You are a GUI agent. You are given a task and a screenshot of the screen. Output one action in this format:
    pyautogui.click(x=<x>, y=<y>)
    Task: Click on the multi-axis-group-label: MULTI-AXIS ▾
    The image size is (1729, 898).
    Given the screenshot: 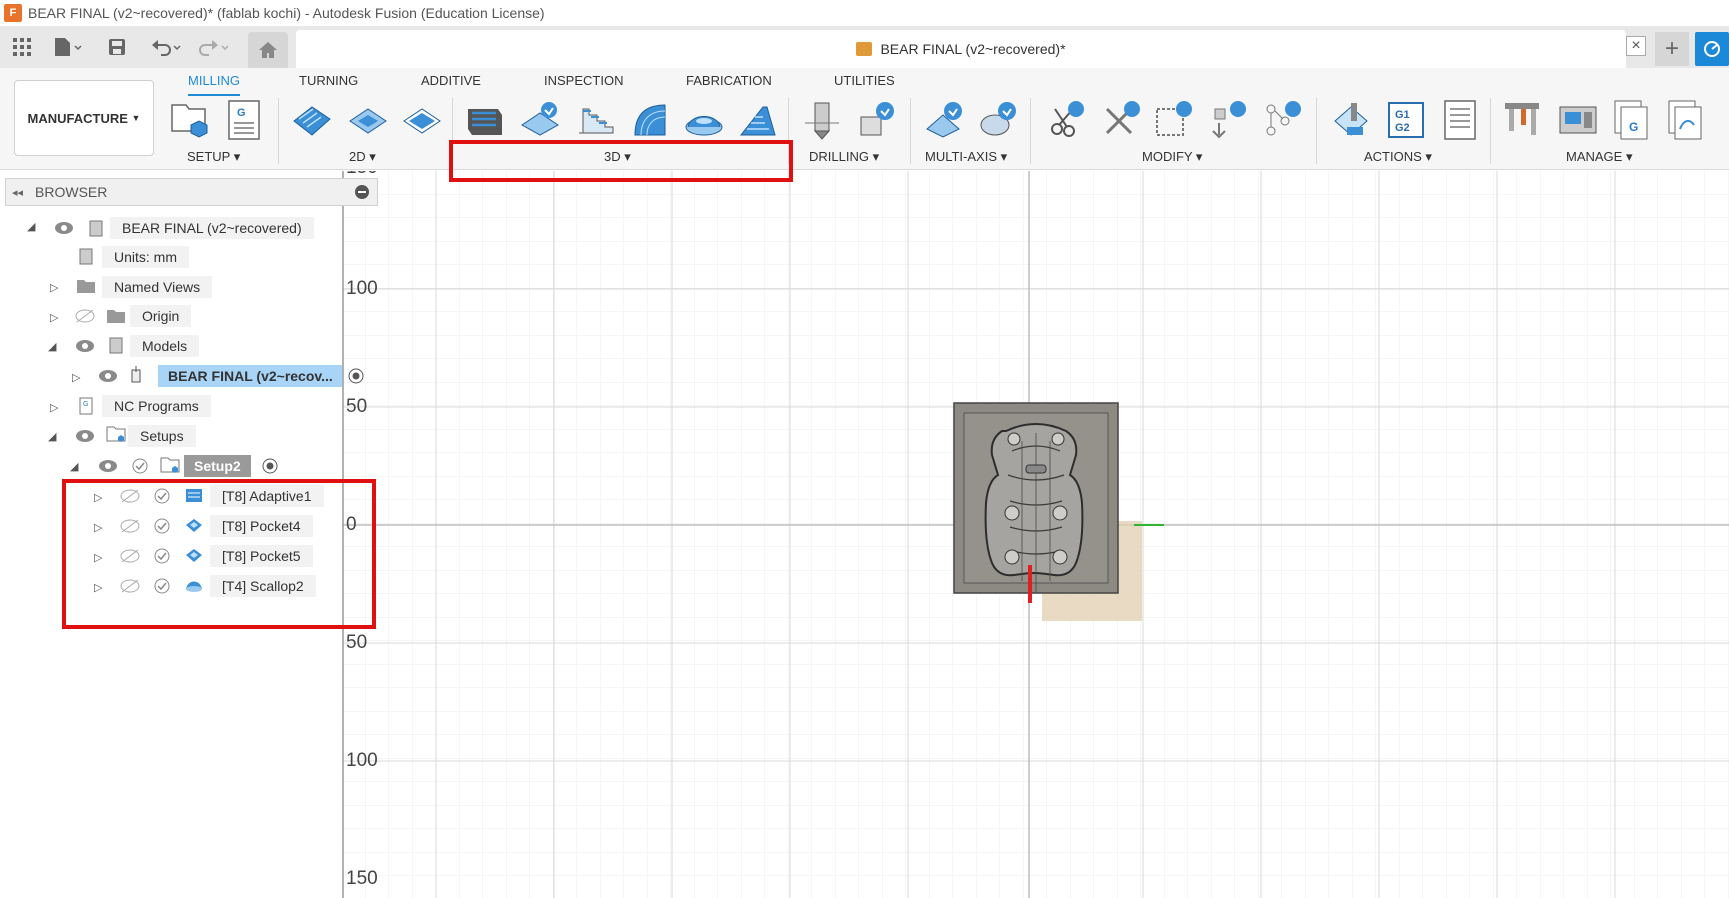 What is the action you would take?
    pyautogui.click(x=966, y=157)
    